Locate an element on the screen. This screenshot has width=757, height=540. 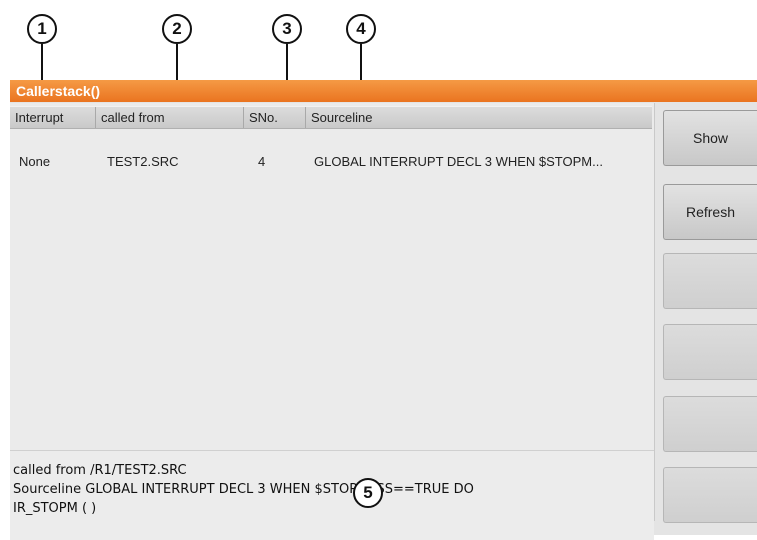
refresh-button: Refresh is located at coordinates (710, 212).